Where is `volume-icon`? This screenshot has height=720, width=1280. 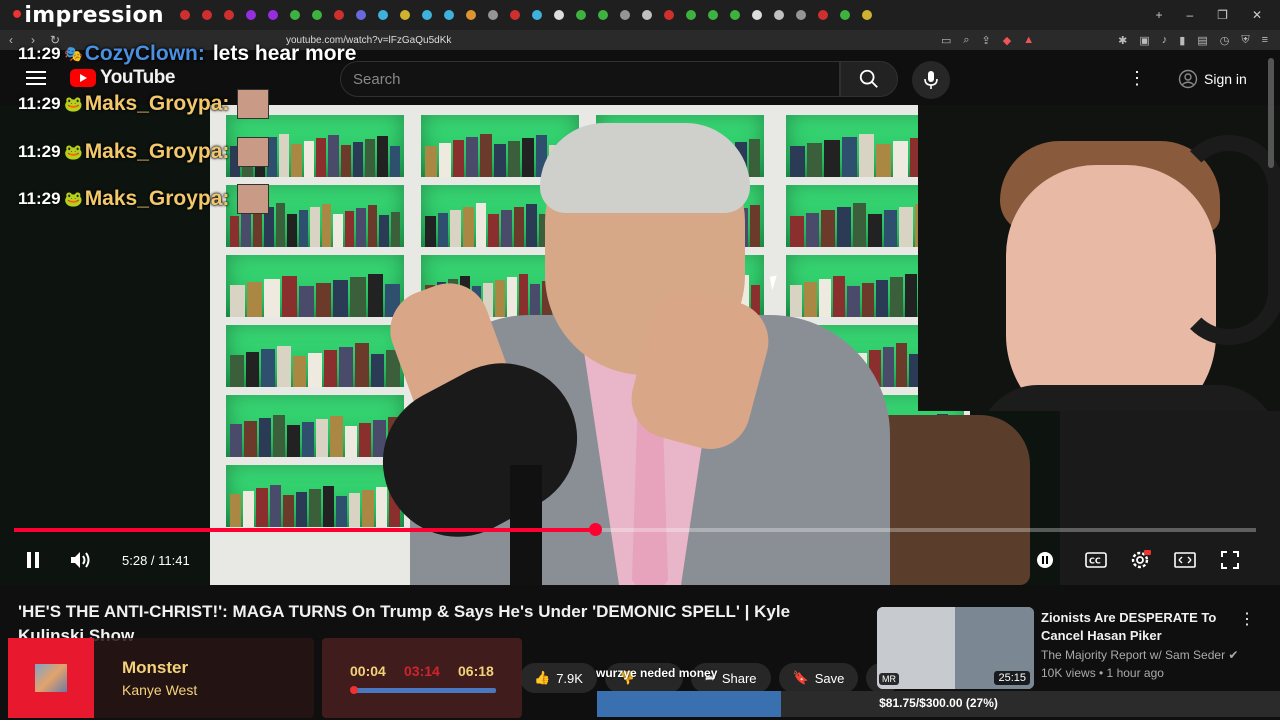
volume-icon is located at coordinates (81, 560).